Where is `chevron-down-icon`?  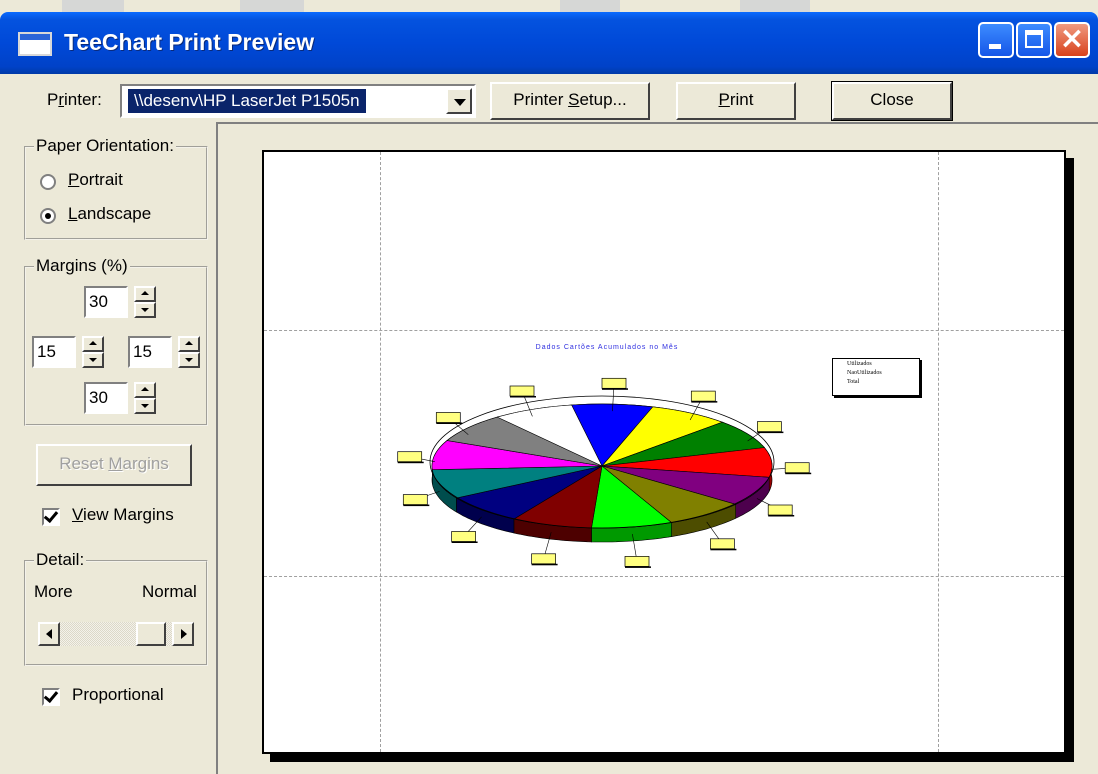 chevron-down-icon is located at coordinates (459, 101).